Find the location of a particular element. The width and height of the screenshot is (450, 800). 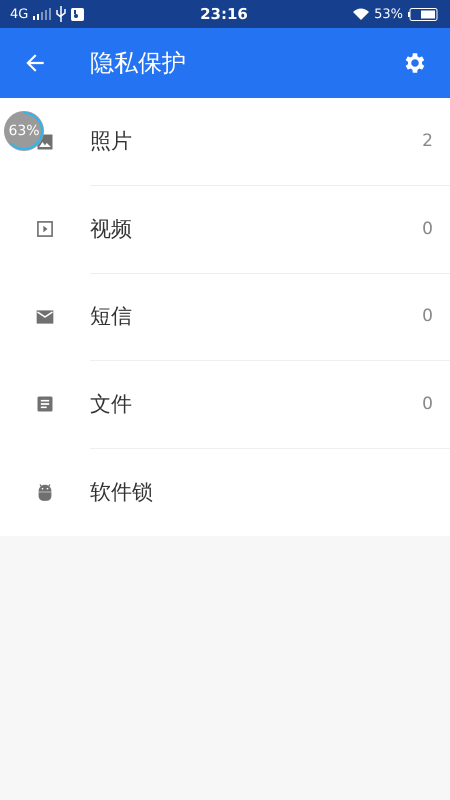

battery-icon is located at coordinates (423, 14).